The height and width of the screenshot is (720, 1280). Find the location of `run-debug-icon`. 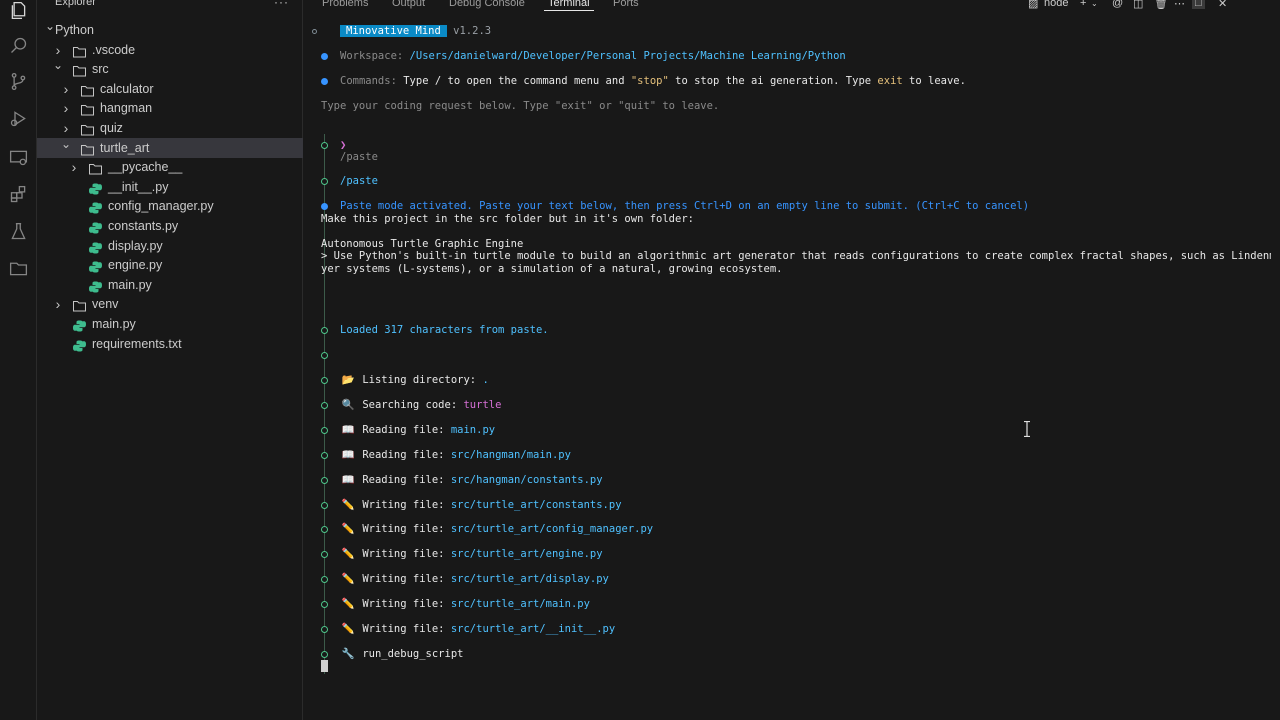

run-debug-icon is located at coordinates (18, 118).